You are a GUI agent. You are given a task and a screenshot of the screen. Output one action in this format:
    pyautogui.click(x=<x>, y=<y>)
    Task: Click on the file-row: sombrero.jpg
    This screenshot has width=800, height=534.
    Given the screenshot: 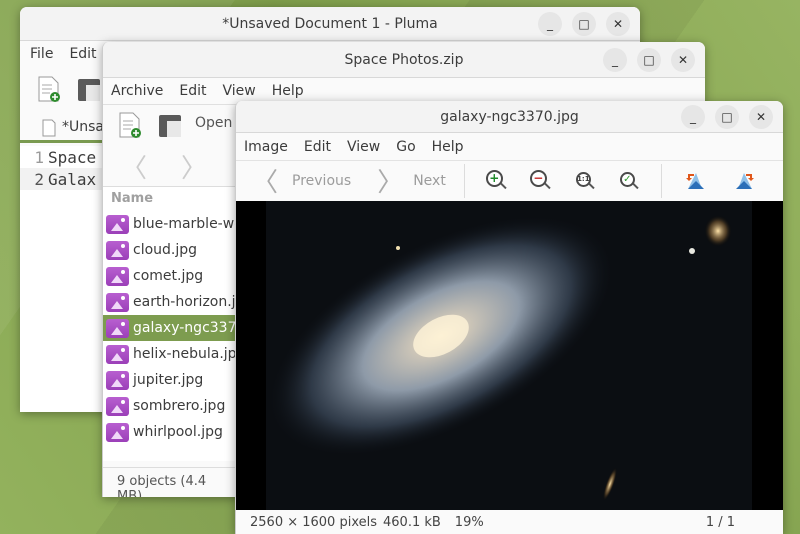 What is the action you would take?
    pyautogui.click(x=173, y=406)
    